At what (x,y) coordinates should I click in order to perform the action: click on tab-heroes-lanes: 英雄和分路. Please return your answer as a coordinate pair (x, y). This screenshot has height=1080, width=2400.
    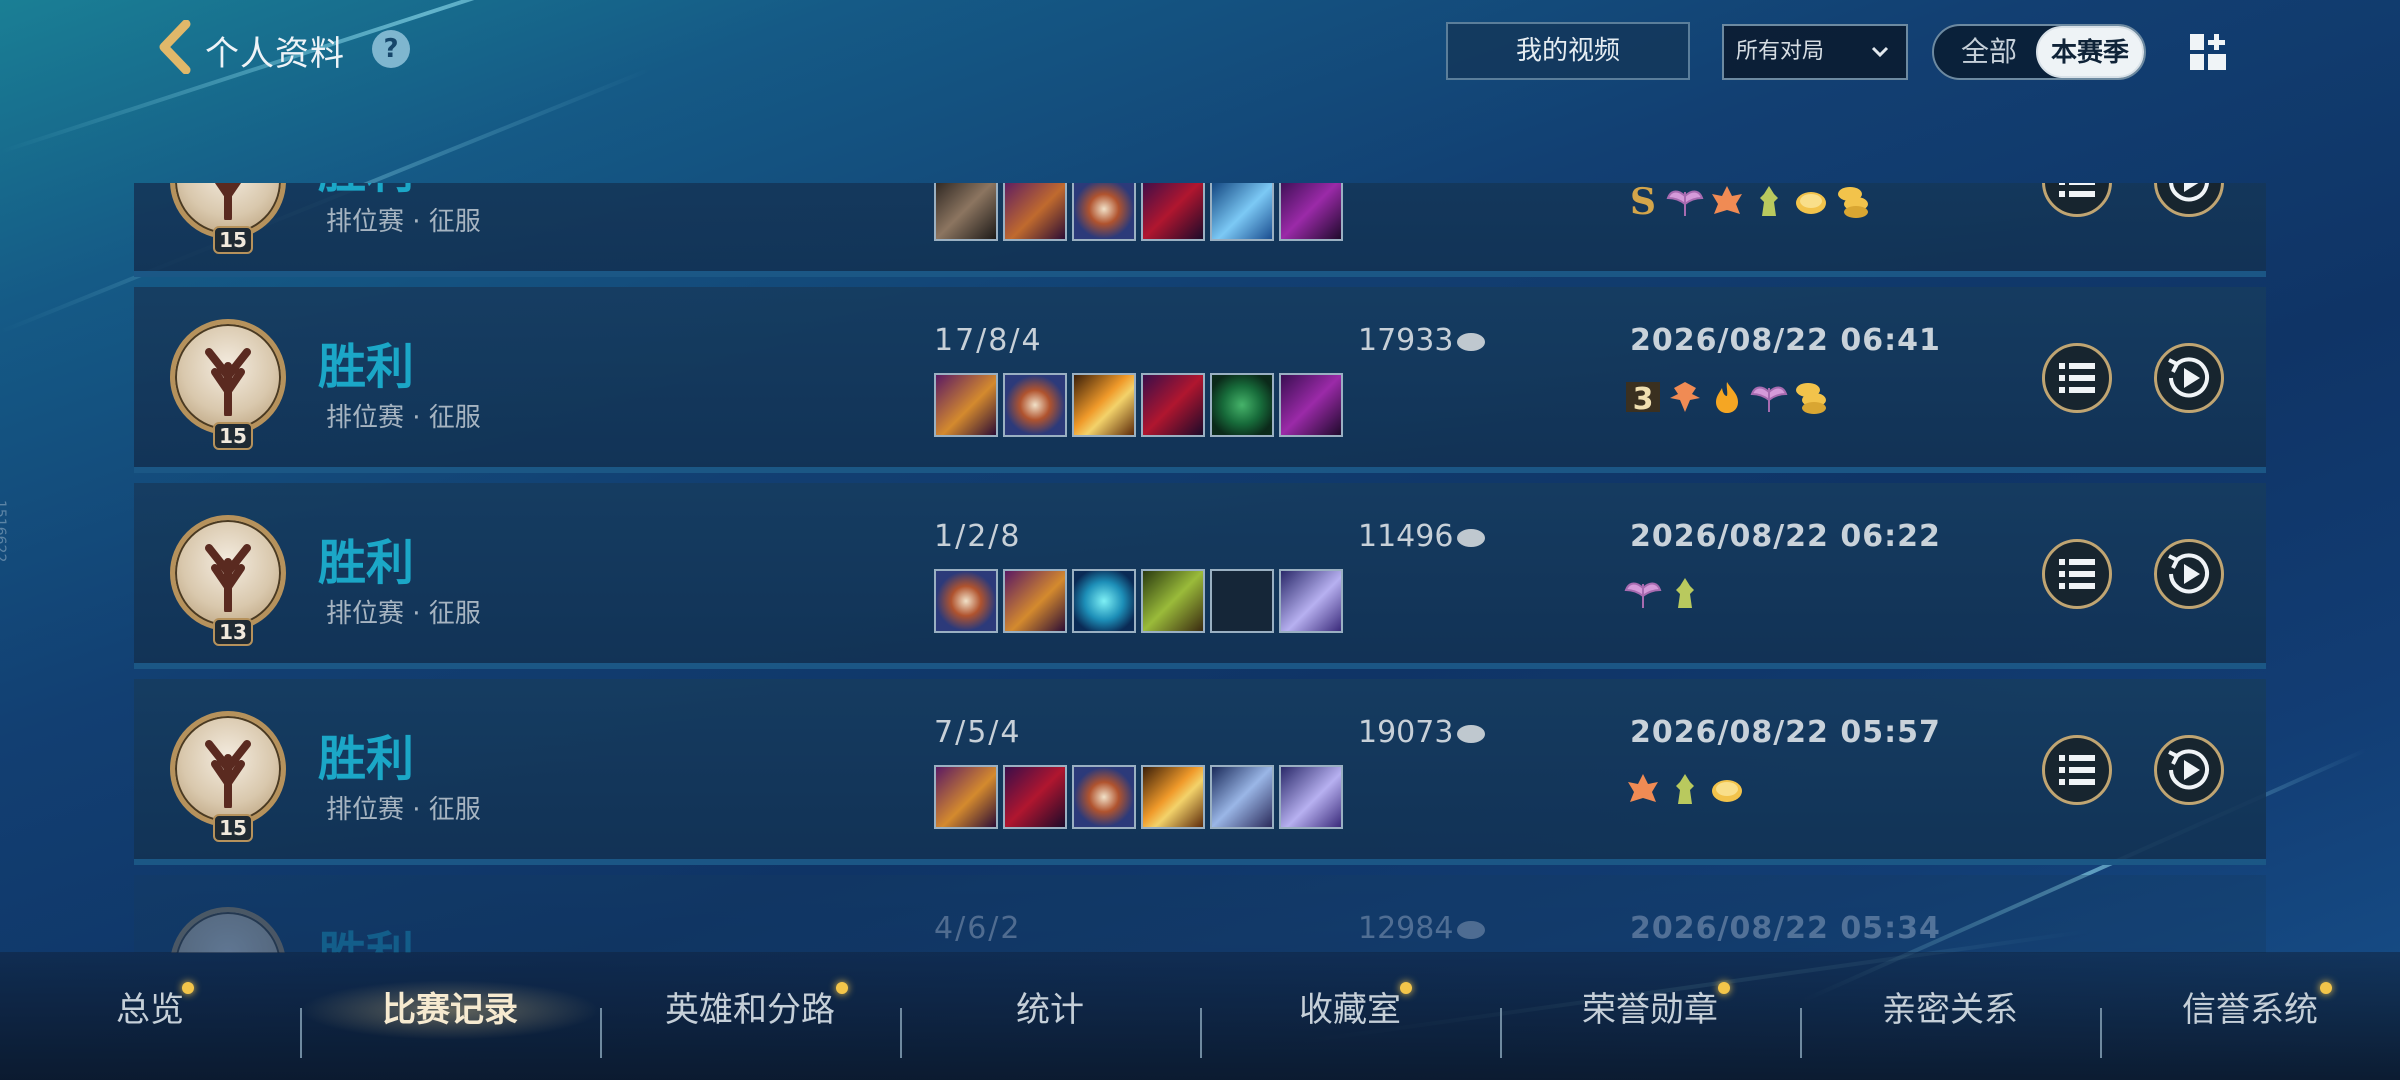
    Looking at the image, I should click on (750, 1010).